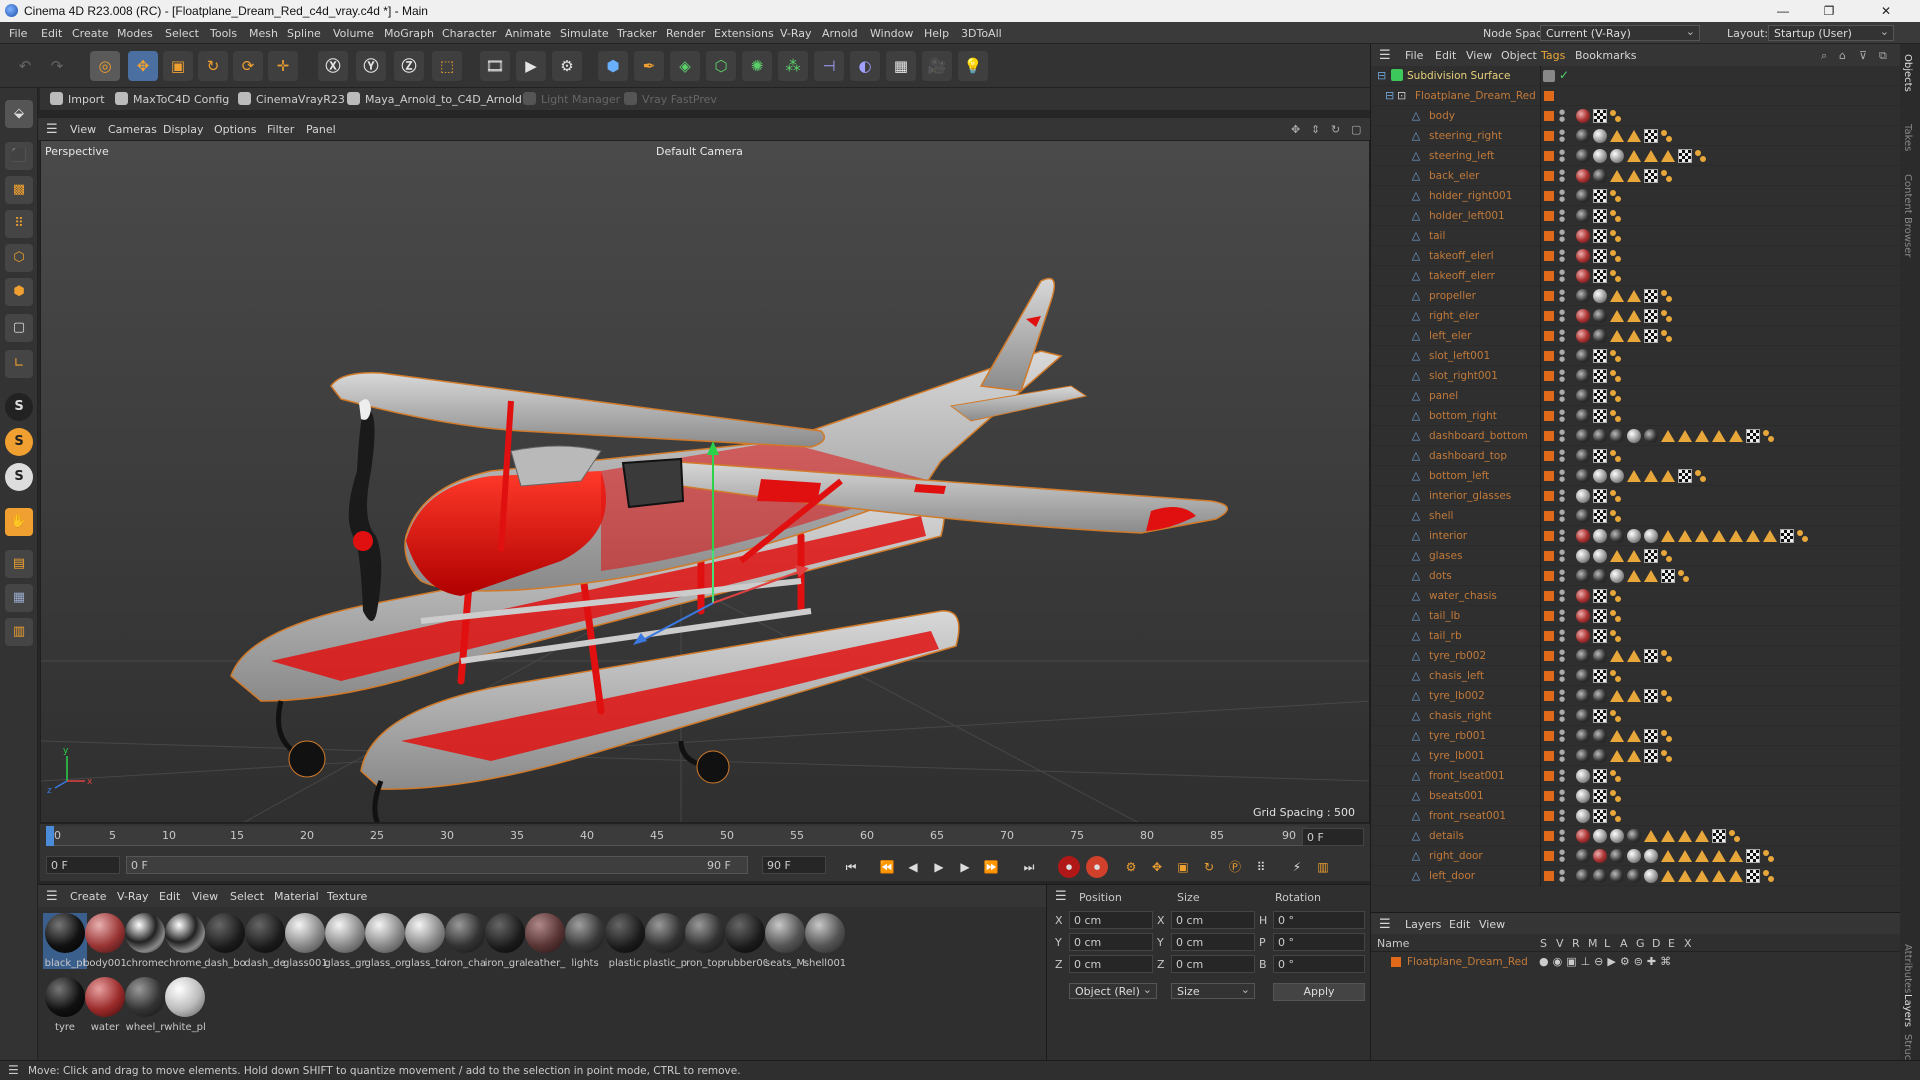 The width and height of the screenshot is (1920, 1080). What do you see at coordinates (649, 66) in the screenshot?
I see `pen-spline-icon: ✒` at bounding box center [649, 66].